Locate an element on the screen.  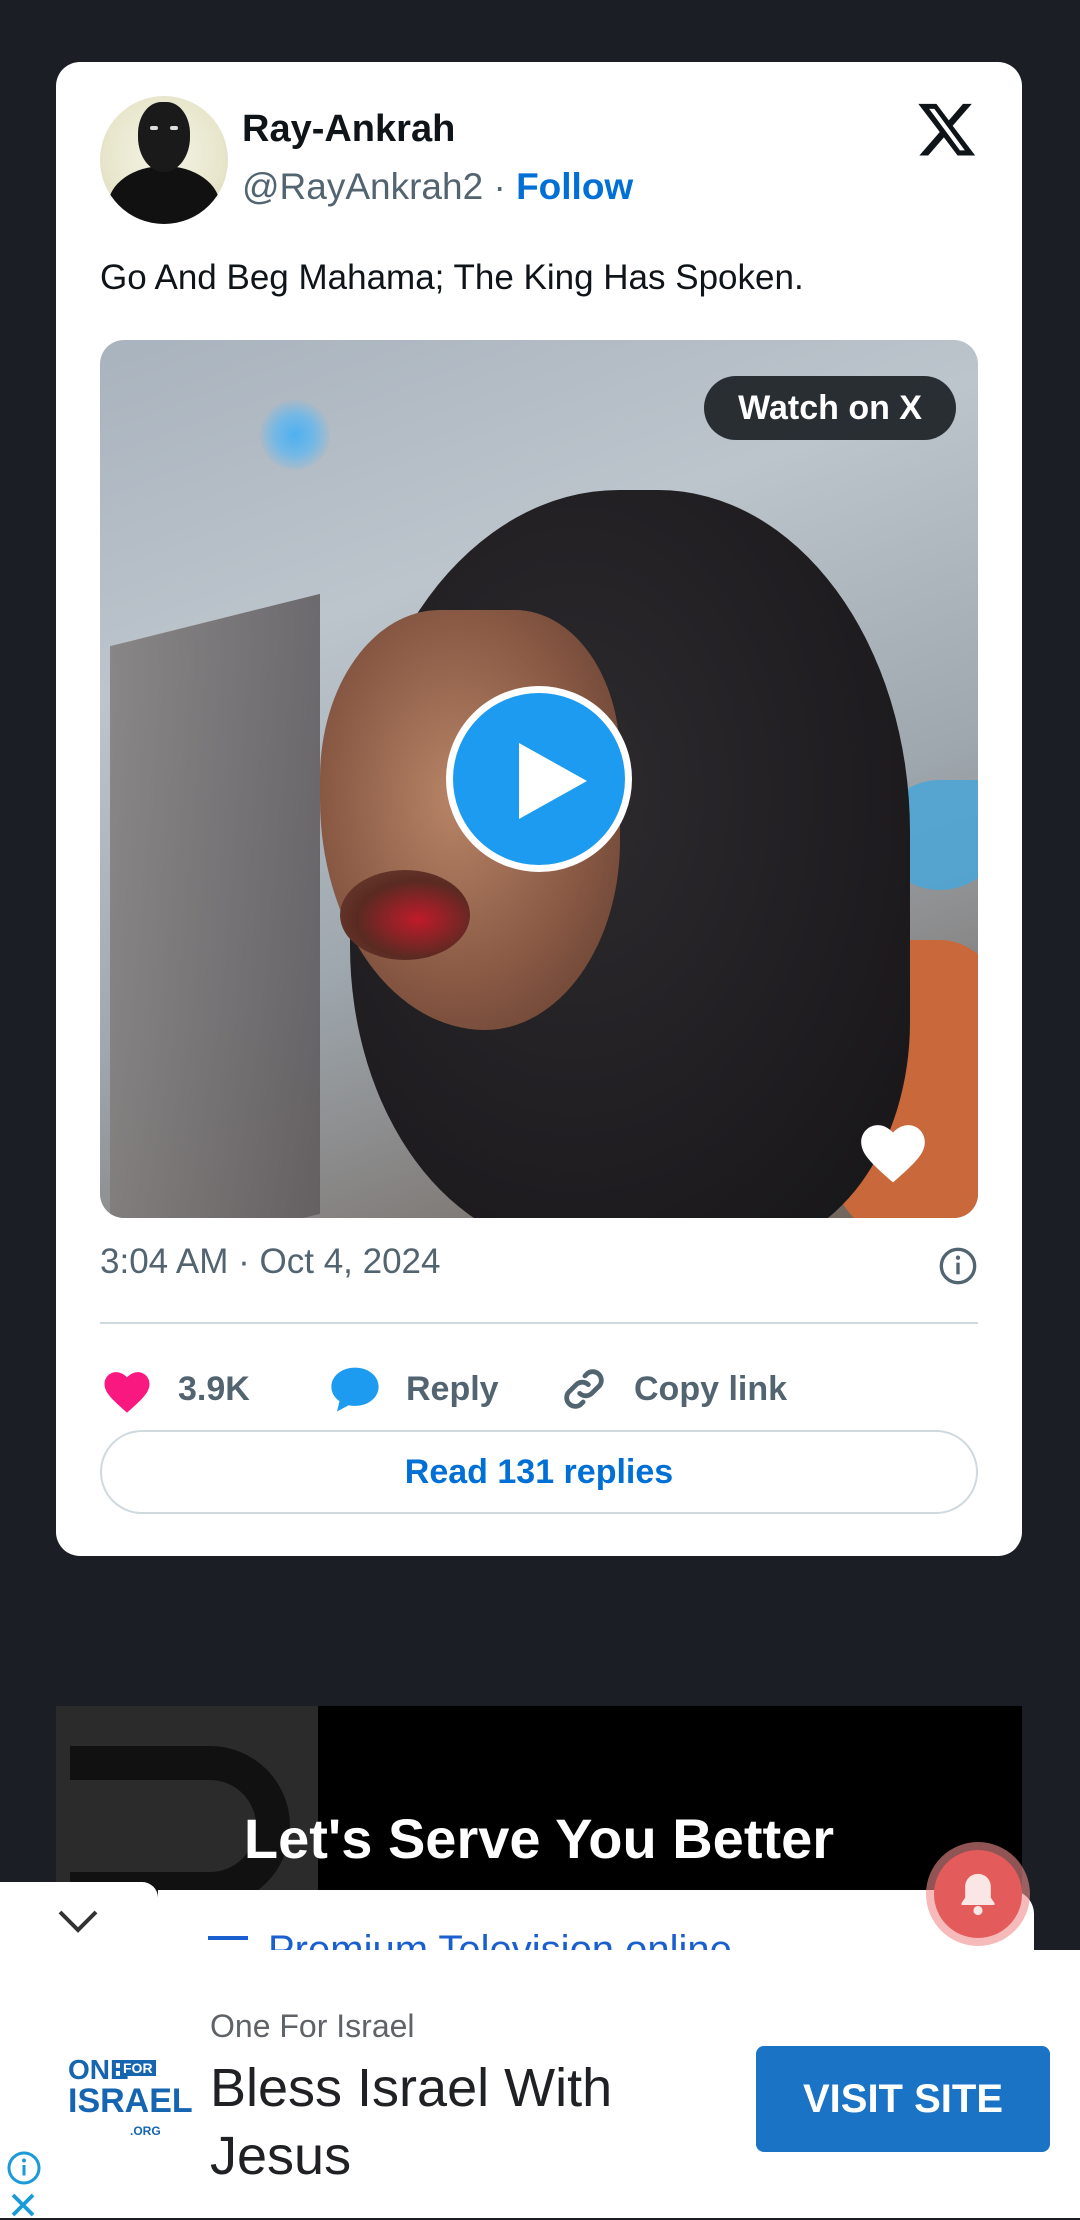
close-icon is located at coordinates (23, 2205).